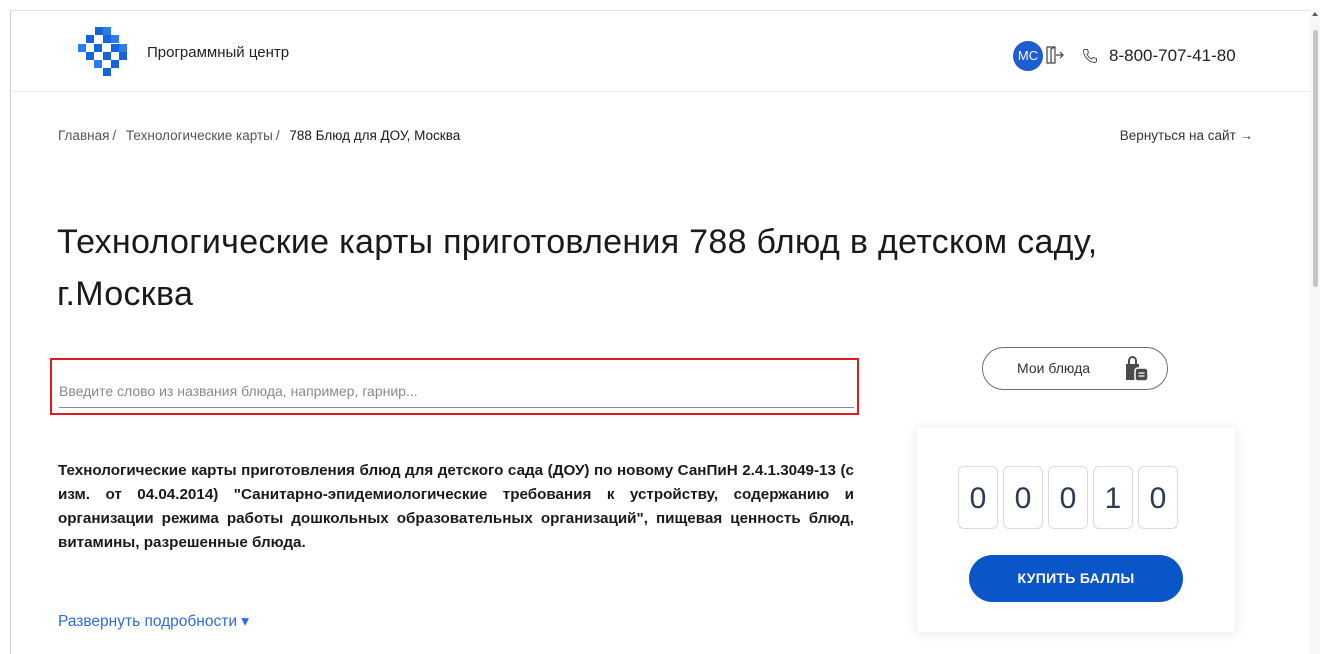 This screenshot has height=654, width=1320. Describe the element at coordinates (375, 135) in the screenshot. I see `breadcrumb-item-current: 788 Блюд для ДОУ, Москва` at that location.